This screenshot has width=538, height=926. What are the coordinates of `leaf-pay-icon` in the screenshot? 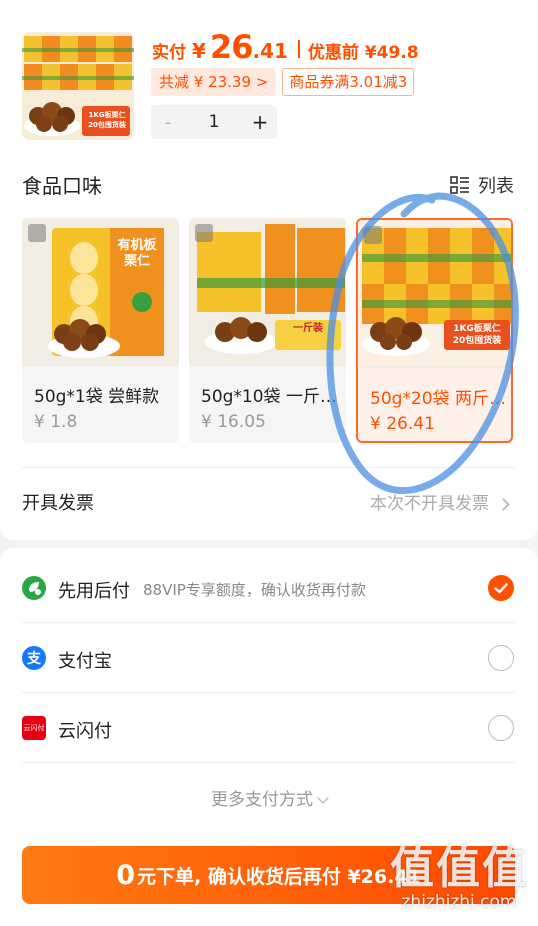 It's located at (34, 588).